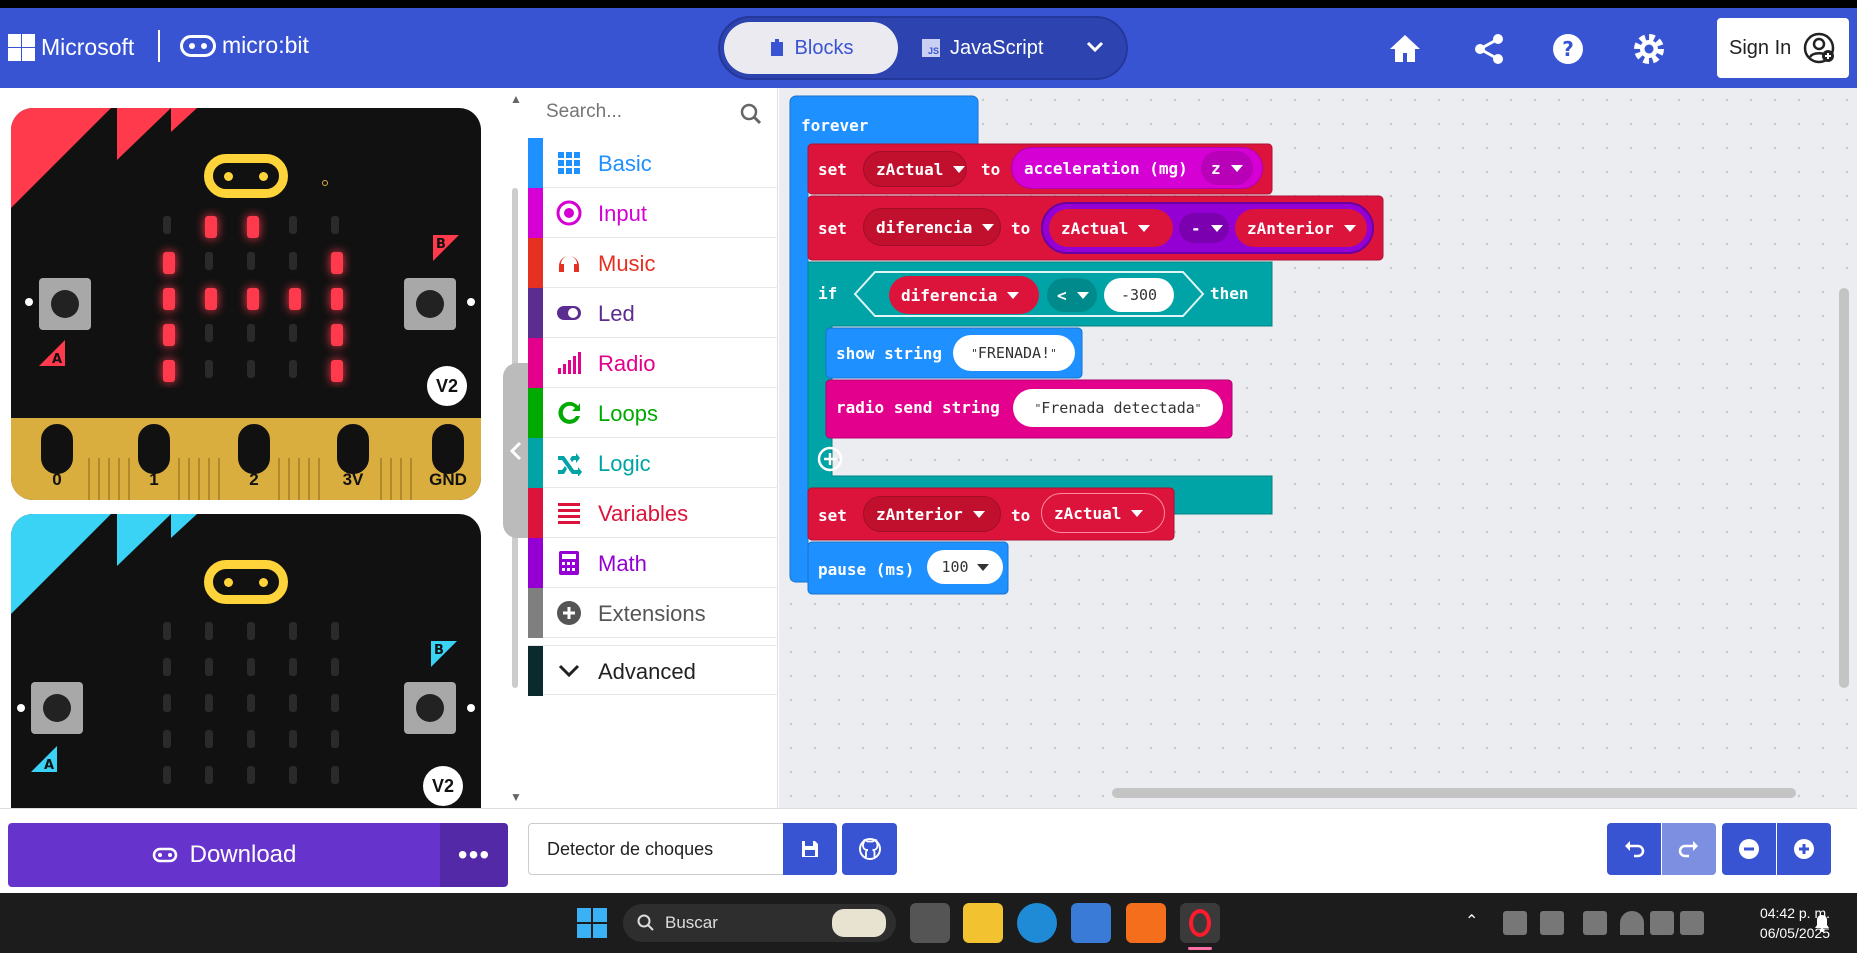 The width and height of the screenshot is (1857, 953). I want to click on pause-duration-dropdown: 100, so click(965, 567).